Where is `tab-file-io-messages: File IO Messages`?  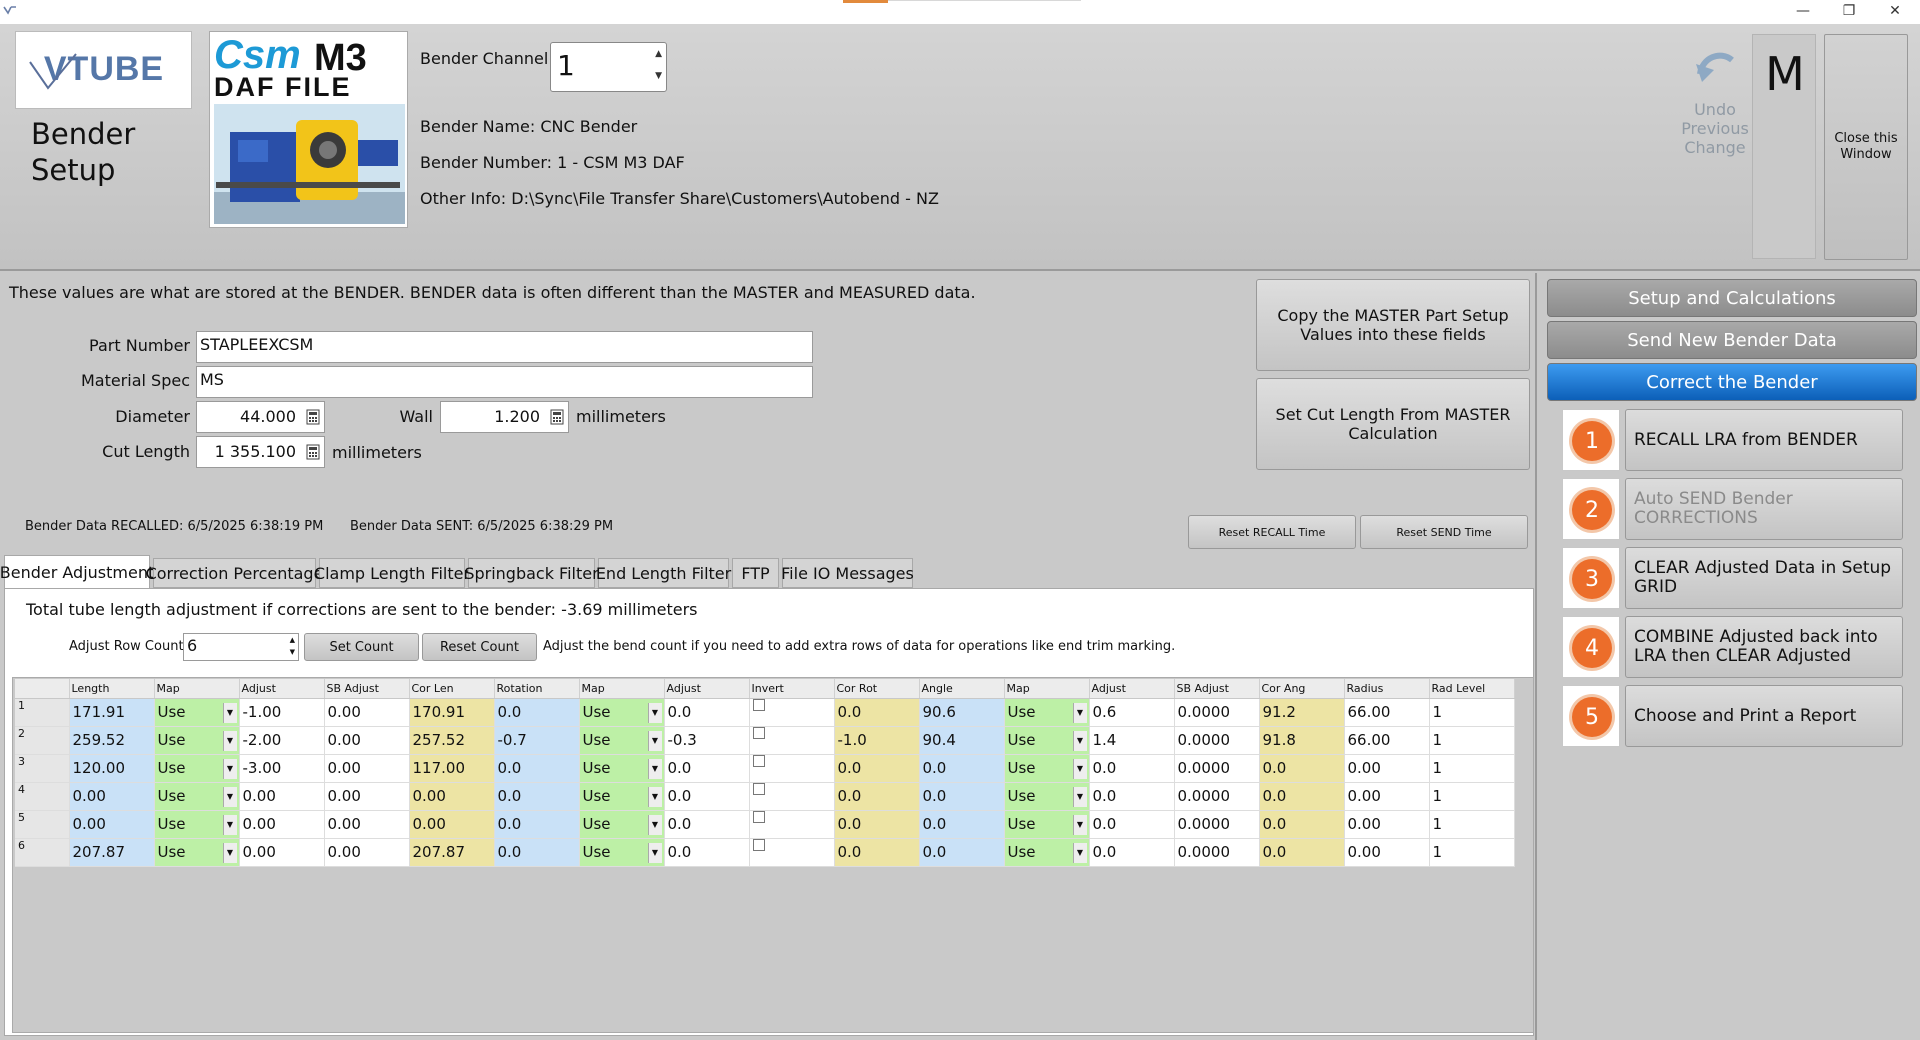
tab-file-io-messages: File IO Messages is located at coordinates (847, 573).